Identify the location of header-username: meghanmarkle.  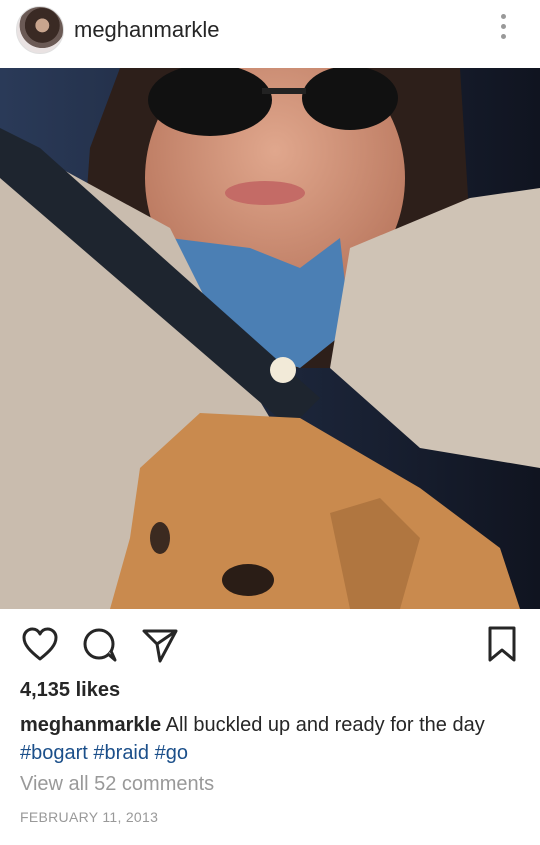
(147, 30).